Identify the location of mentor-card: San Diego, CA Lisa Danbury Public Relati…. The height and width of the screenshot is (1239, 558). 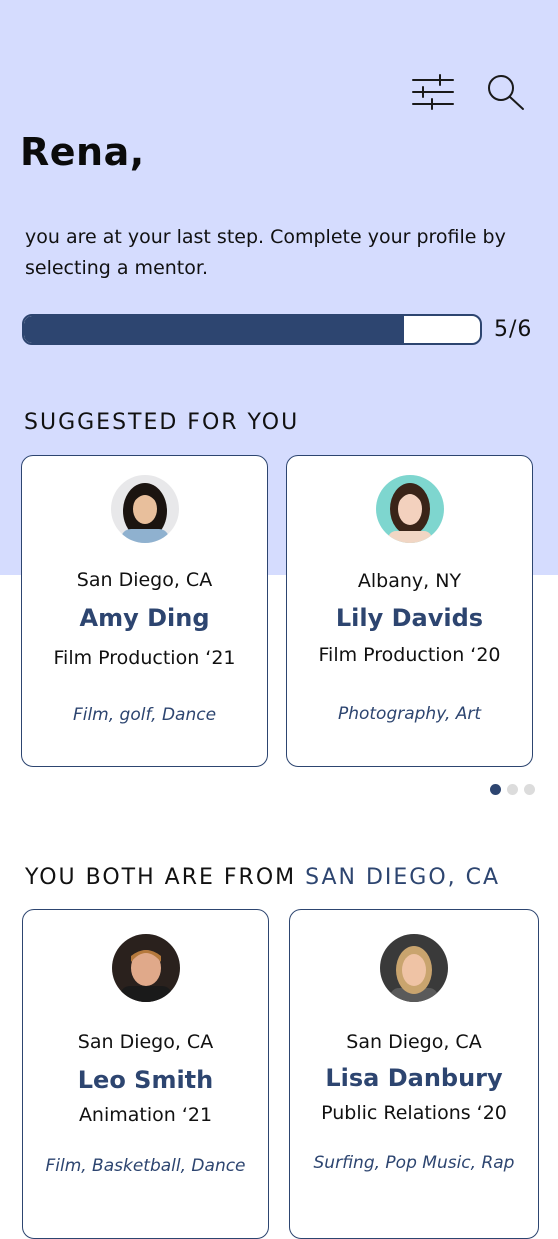
(414, 1074).